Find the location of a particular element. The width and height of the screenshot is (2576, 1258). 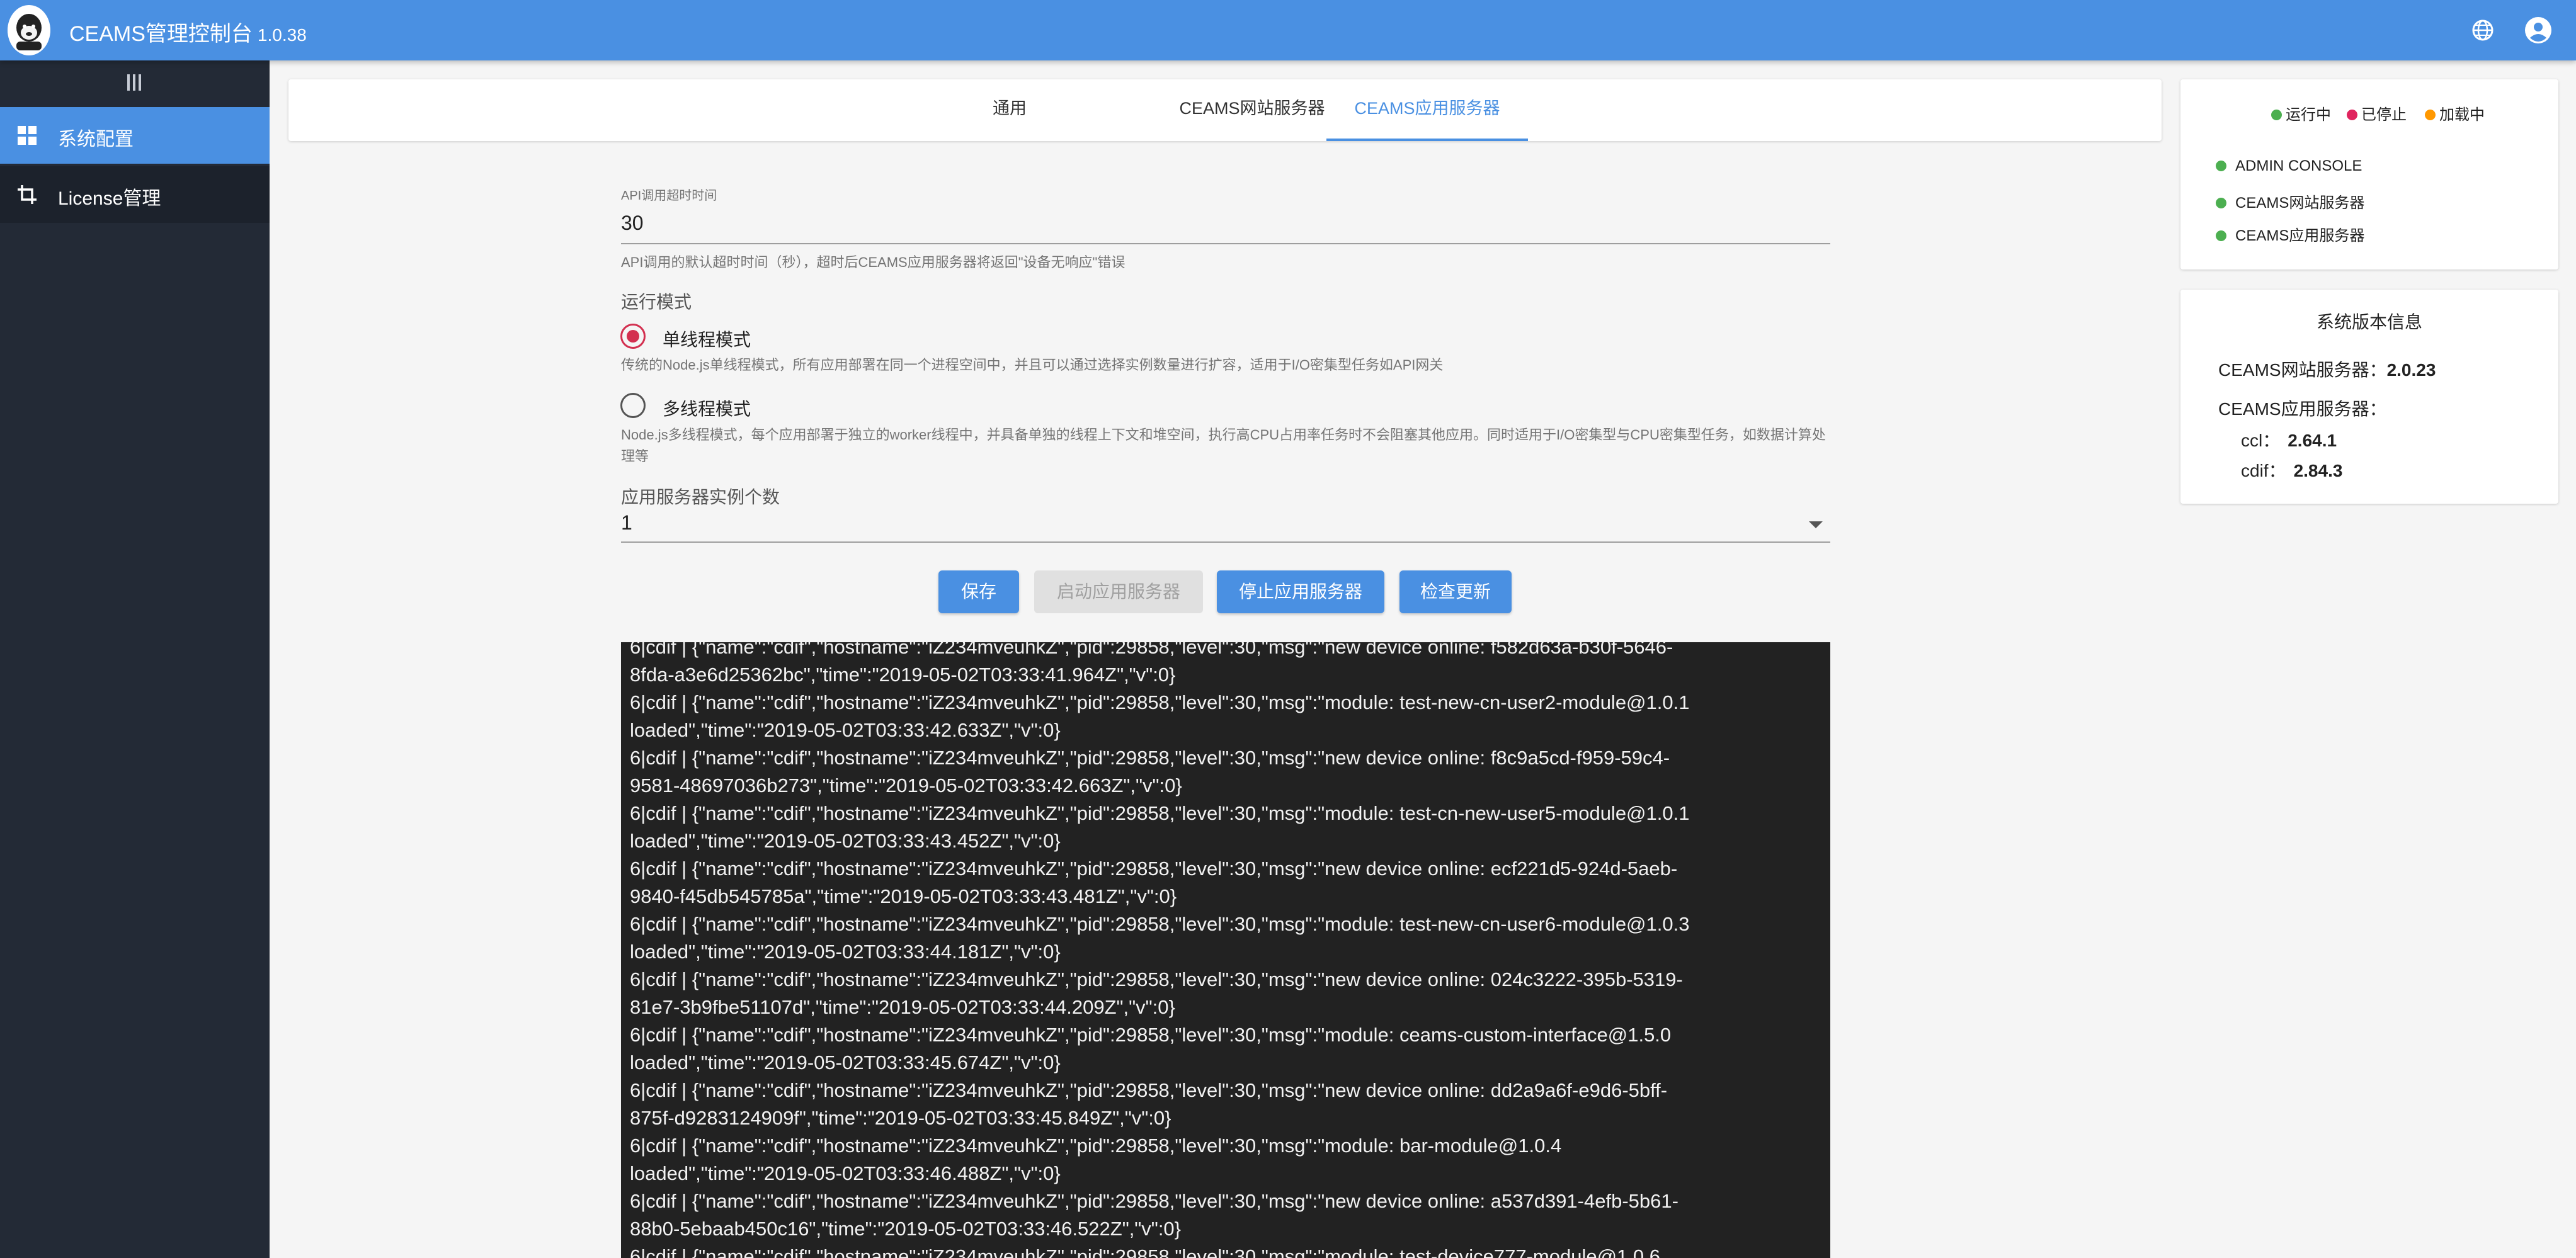

service-admin-console: ADMIN CONSOLE is located at coordinates (2289, 166).